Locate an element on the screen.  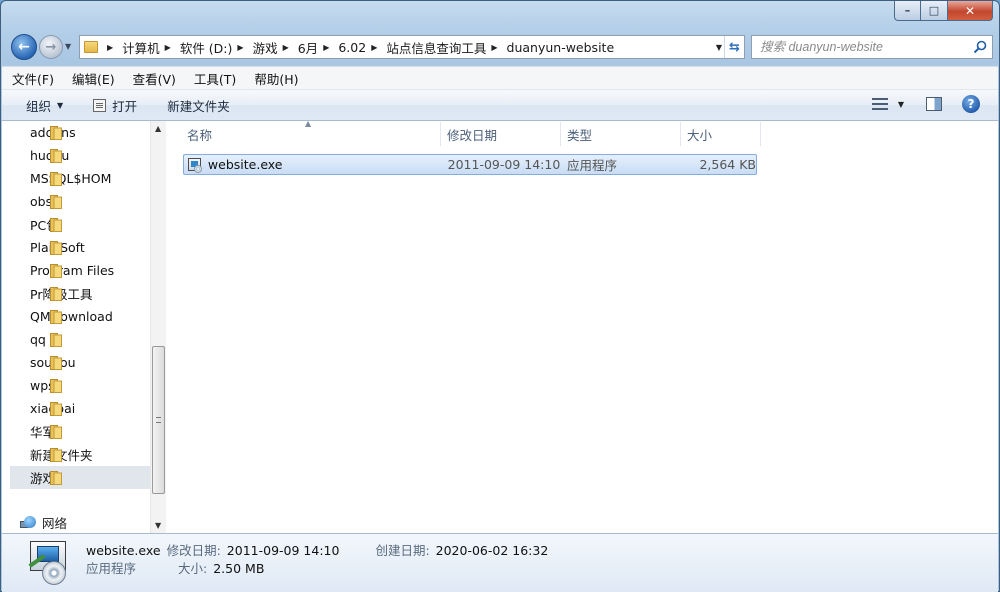
menu-tools: 工具(T) is located at coordinates (215, 78).